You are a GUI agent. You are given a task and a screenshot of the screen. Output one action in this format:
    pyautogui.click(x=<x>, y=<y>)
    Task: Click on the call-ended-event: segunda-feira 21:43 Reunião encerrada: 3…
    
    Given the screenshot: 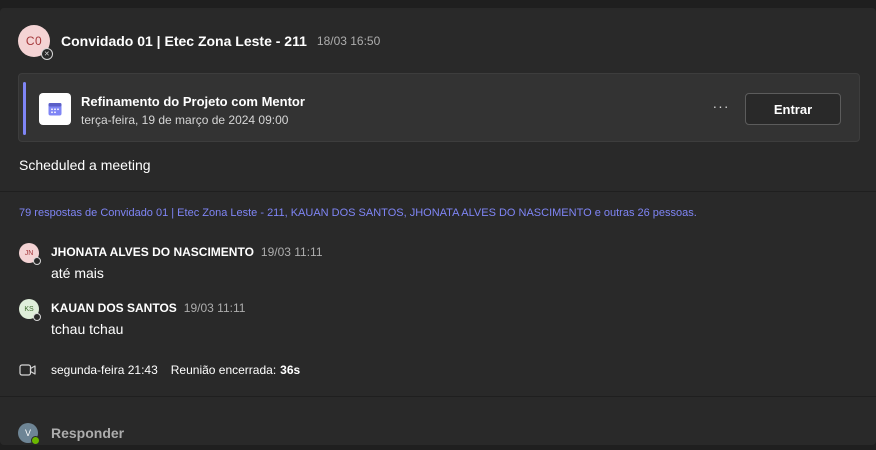 What is the action you would take?
    pyautogui.click(x=159, y=370)
    